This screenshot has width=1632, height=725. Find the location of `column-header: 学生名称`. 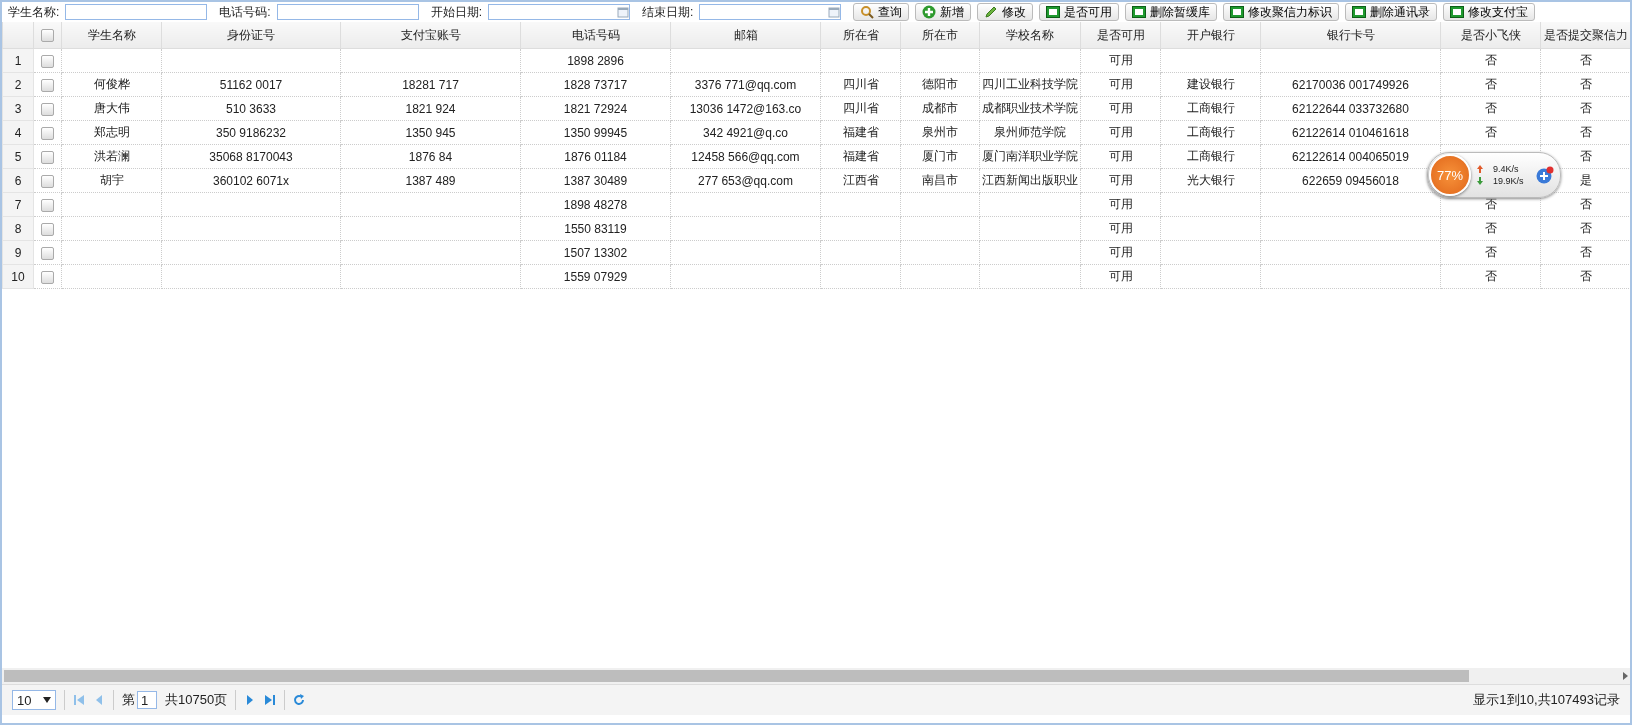

column-header: 学生名称 is located at coordinates (111, 35).